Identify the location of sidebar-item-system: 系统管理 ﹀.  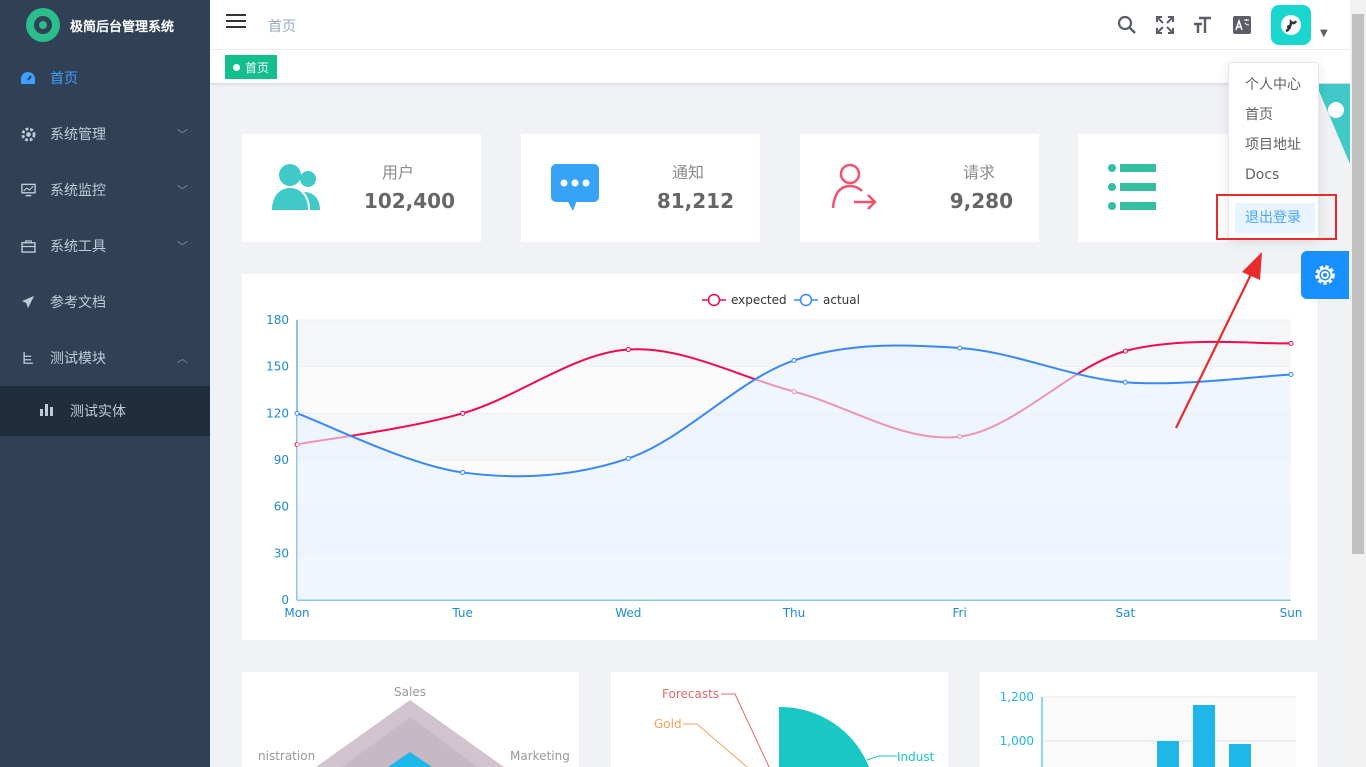
(105, 134).